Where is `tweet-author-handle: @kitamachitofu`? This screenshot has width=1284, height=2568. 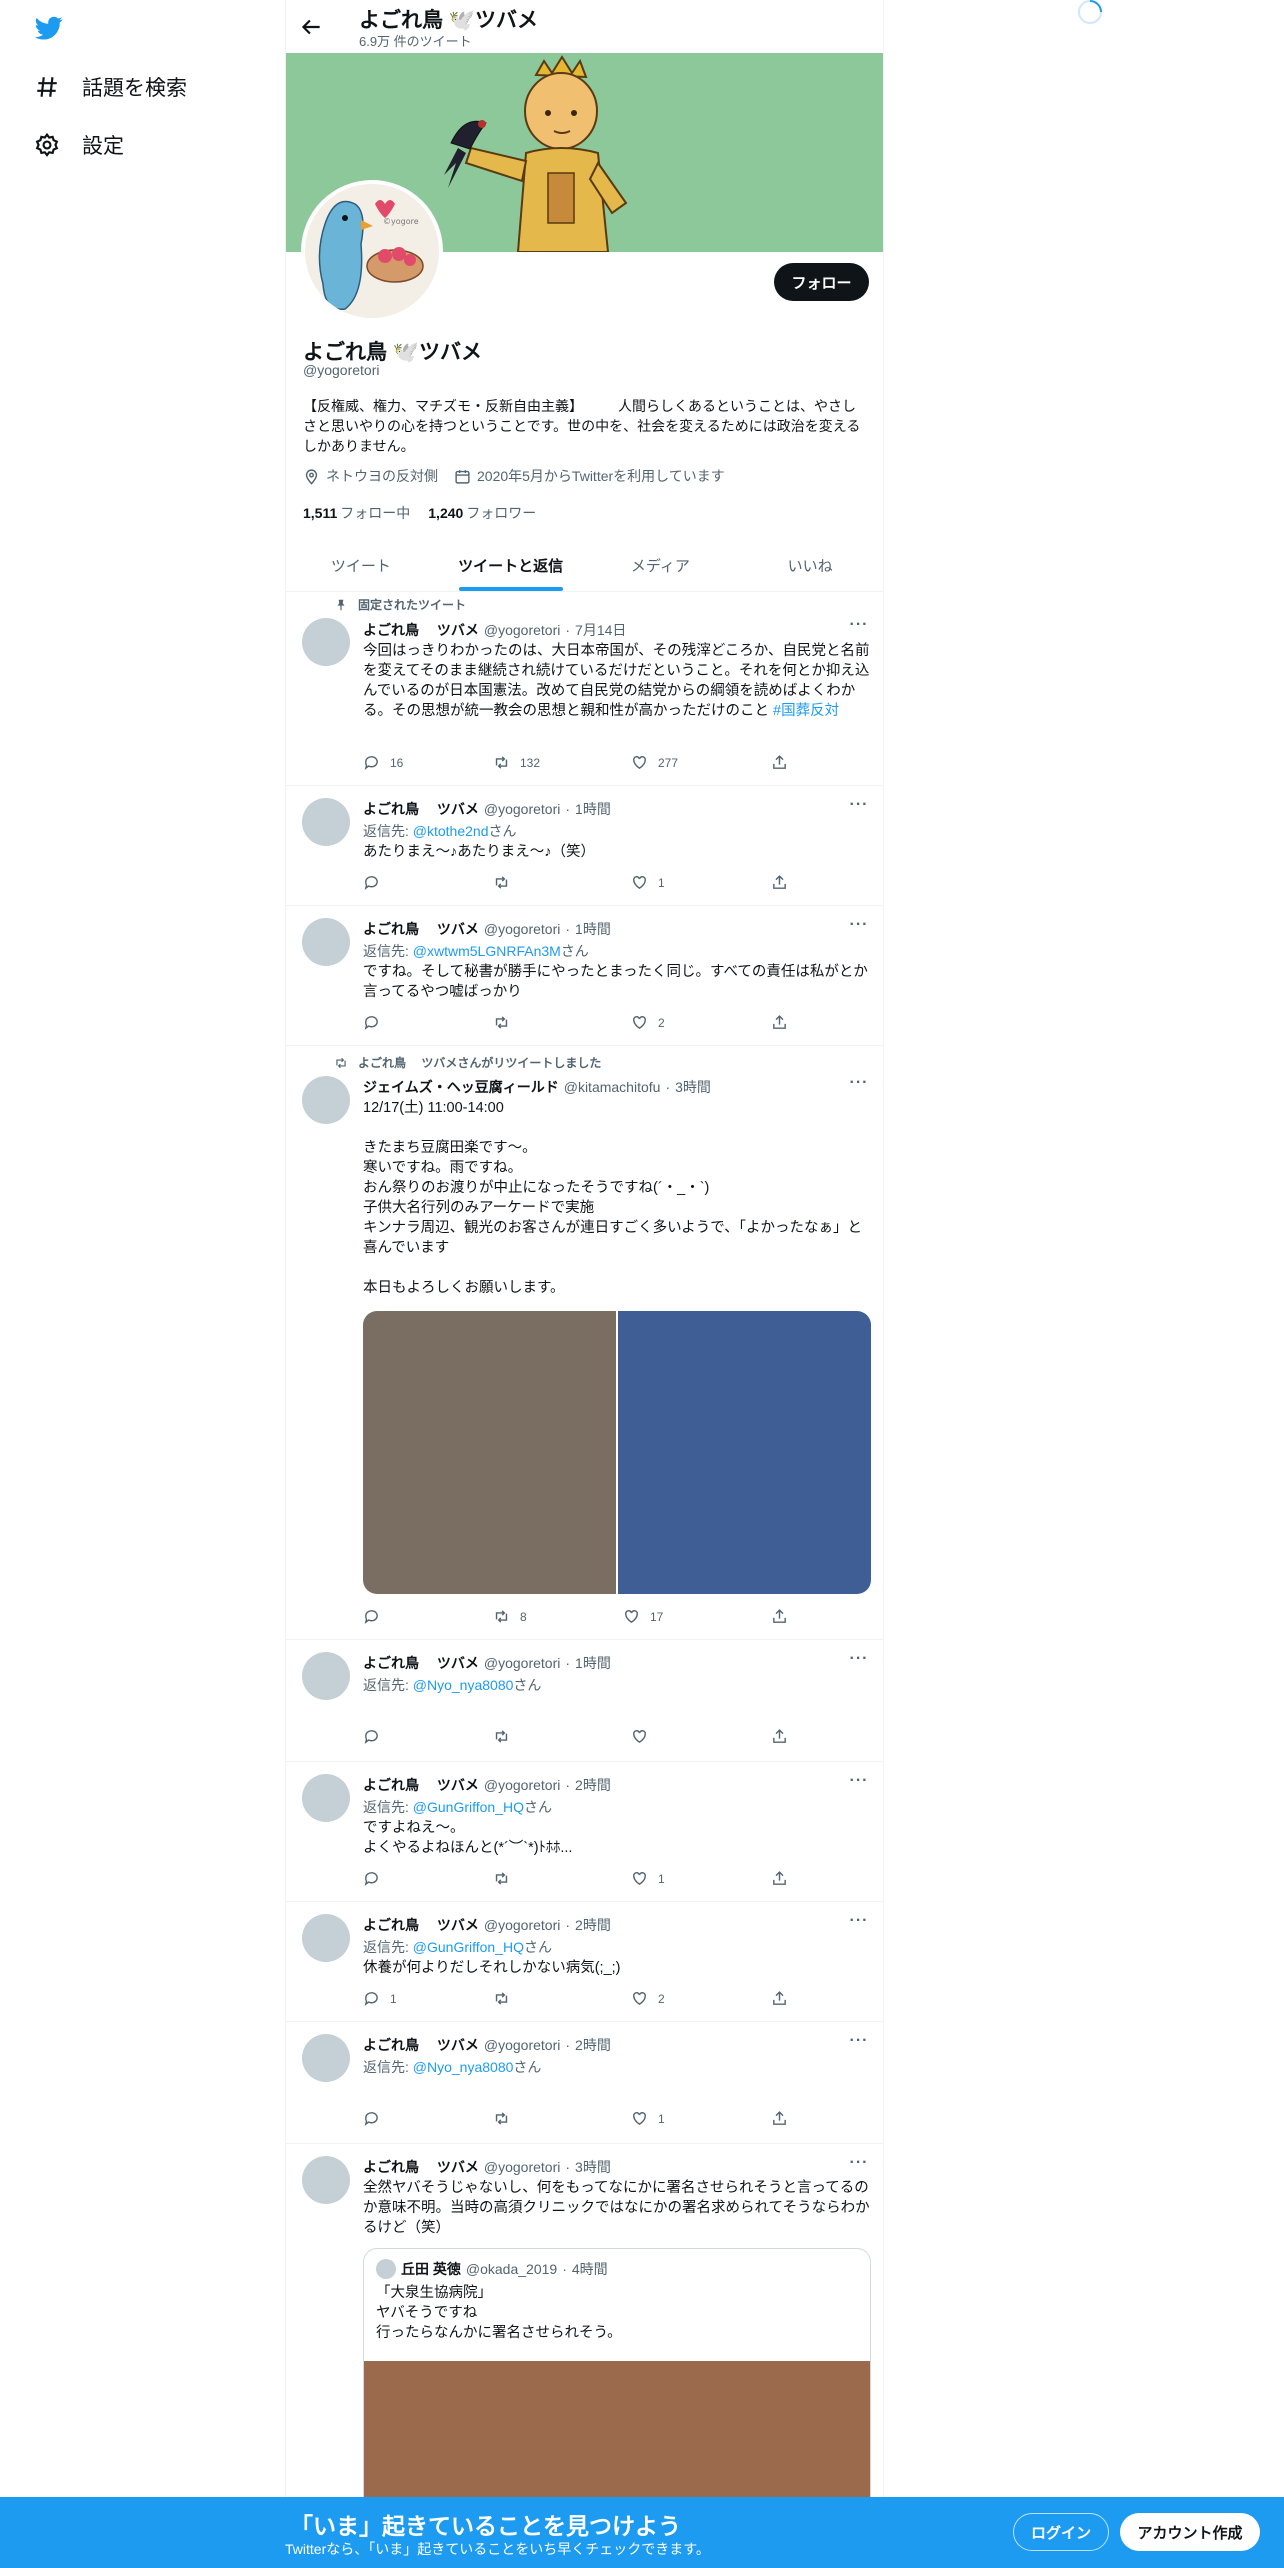 tweet-author-handle: @kitamachitofu is located at coordinates (612, 1087).